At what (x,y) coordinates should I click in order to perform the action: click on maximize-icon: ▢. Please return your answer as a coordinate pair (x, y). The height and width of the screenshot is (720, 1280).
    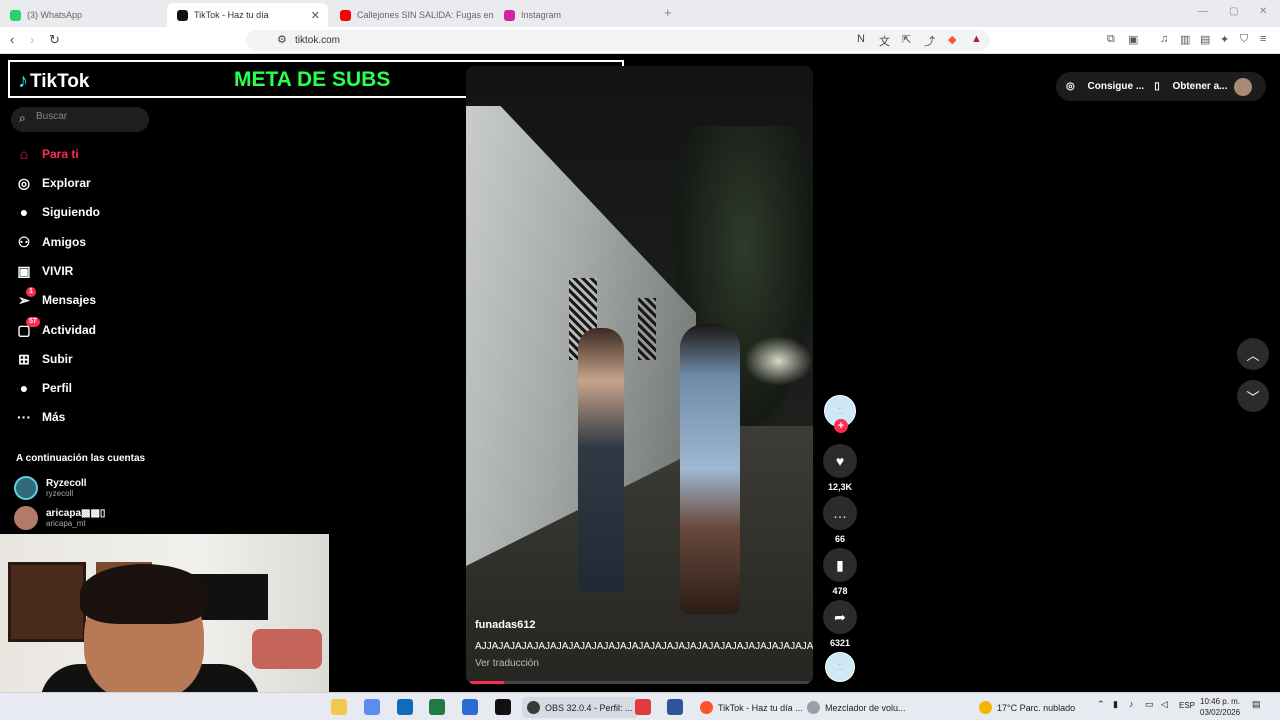
    Looking at the image, I should click on (1233, 11).